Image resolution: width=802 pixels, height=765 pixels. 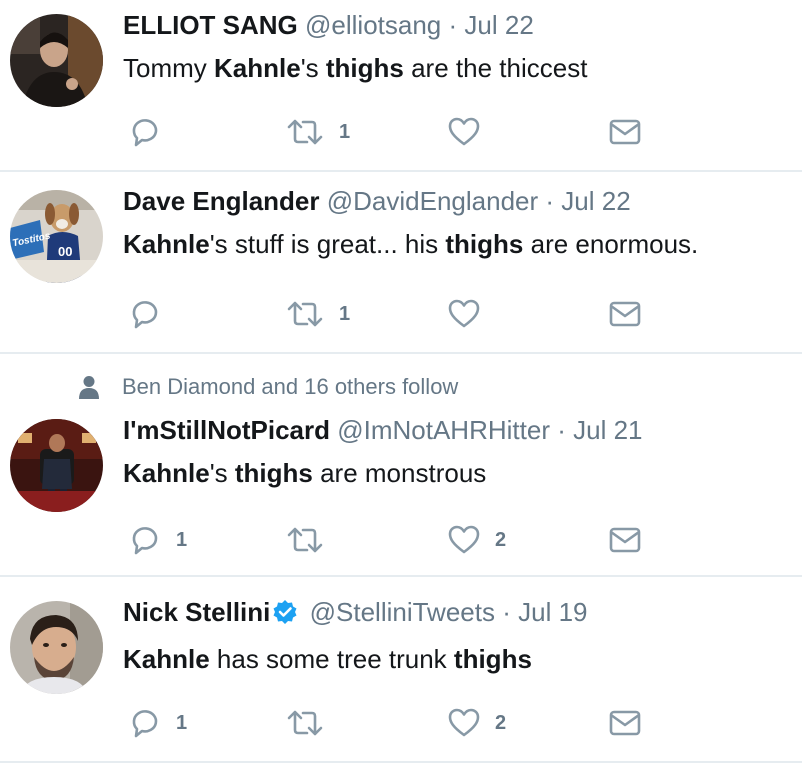 What do you see at coordinates (443, 430) in the screenshot?
I see `username: @ImNotAHRHitter` at bounding box center [443, 430].